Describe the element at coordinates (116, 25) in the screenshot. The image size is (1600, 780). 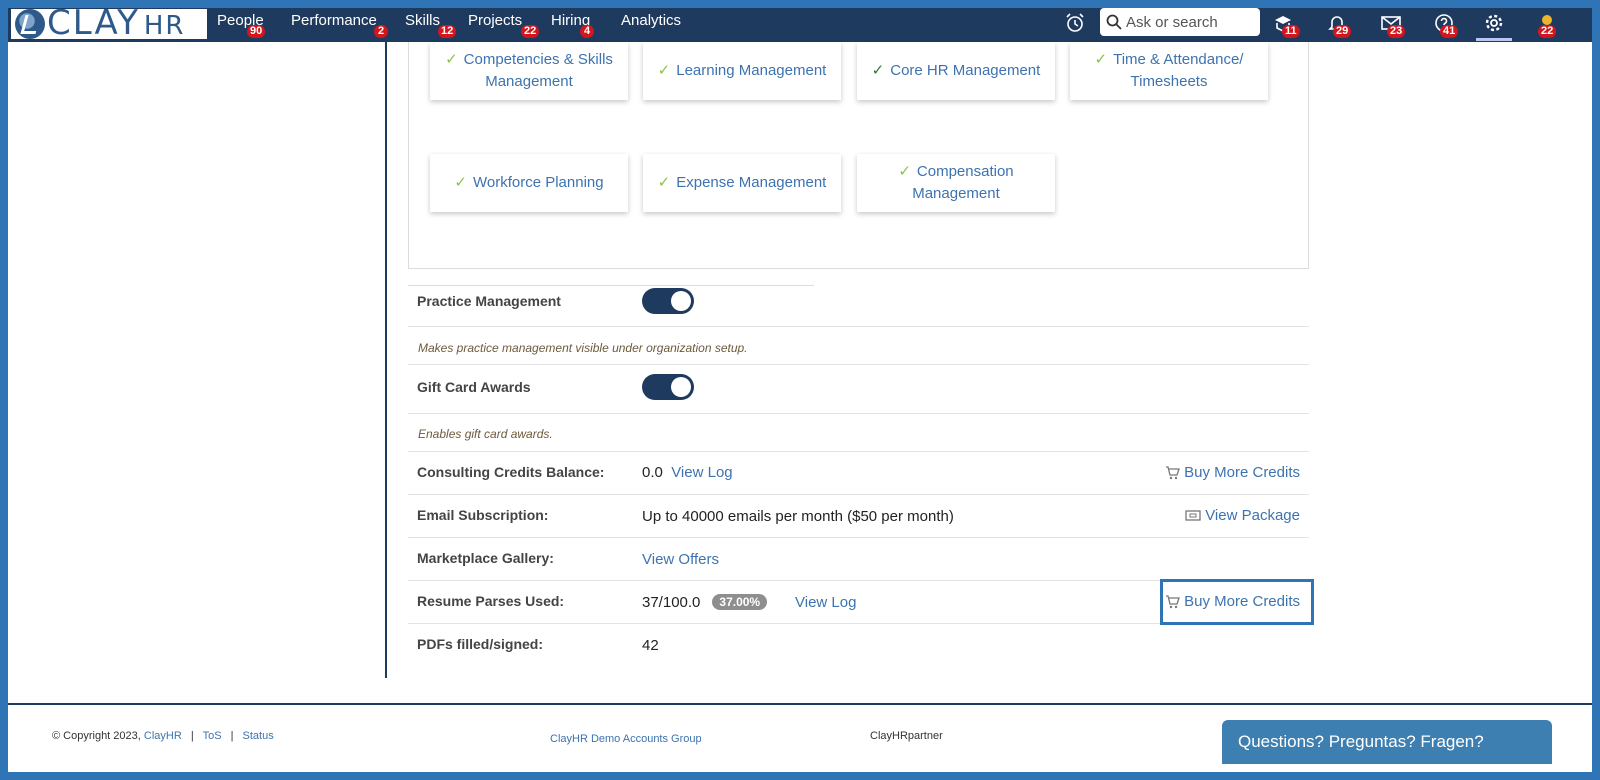
I see `logo-text: CLAY HR` at that location.